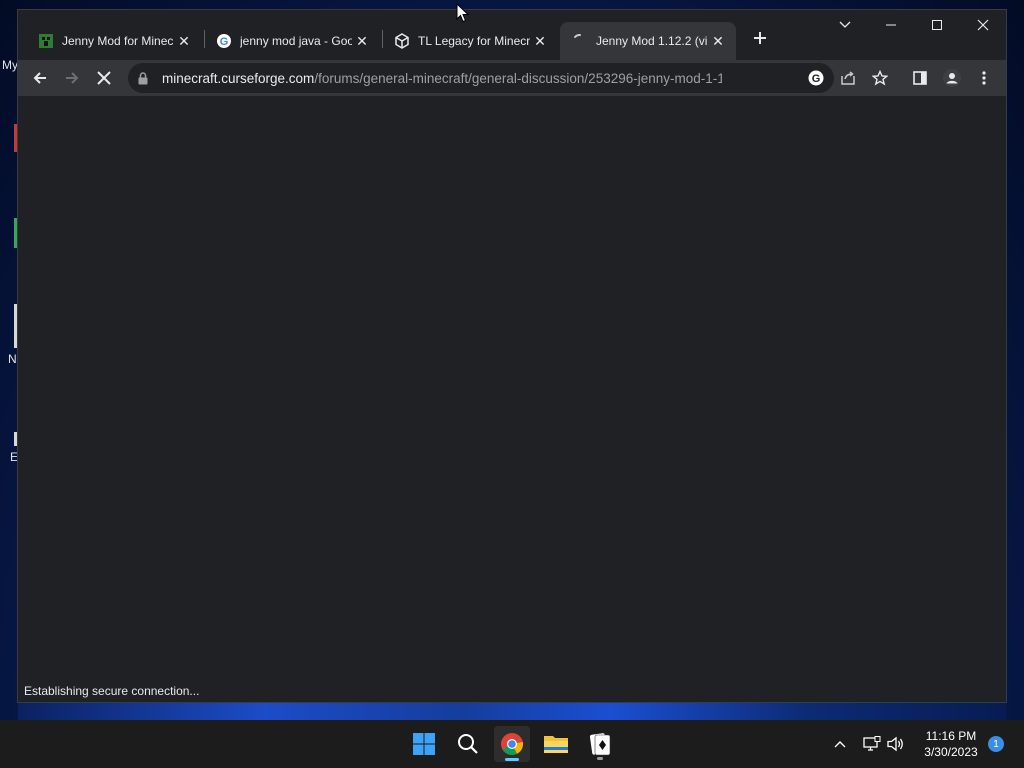 Image resolution: width=1024 pixels, height=768 pixels. I want to click on chevron-down-icon, so click(845, 24).